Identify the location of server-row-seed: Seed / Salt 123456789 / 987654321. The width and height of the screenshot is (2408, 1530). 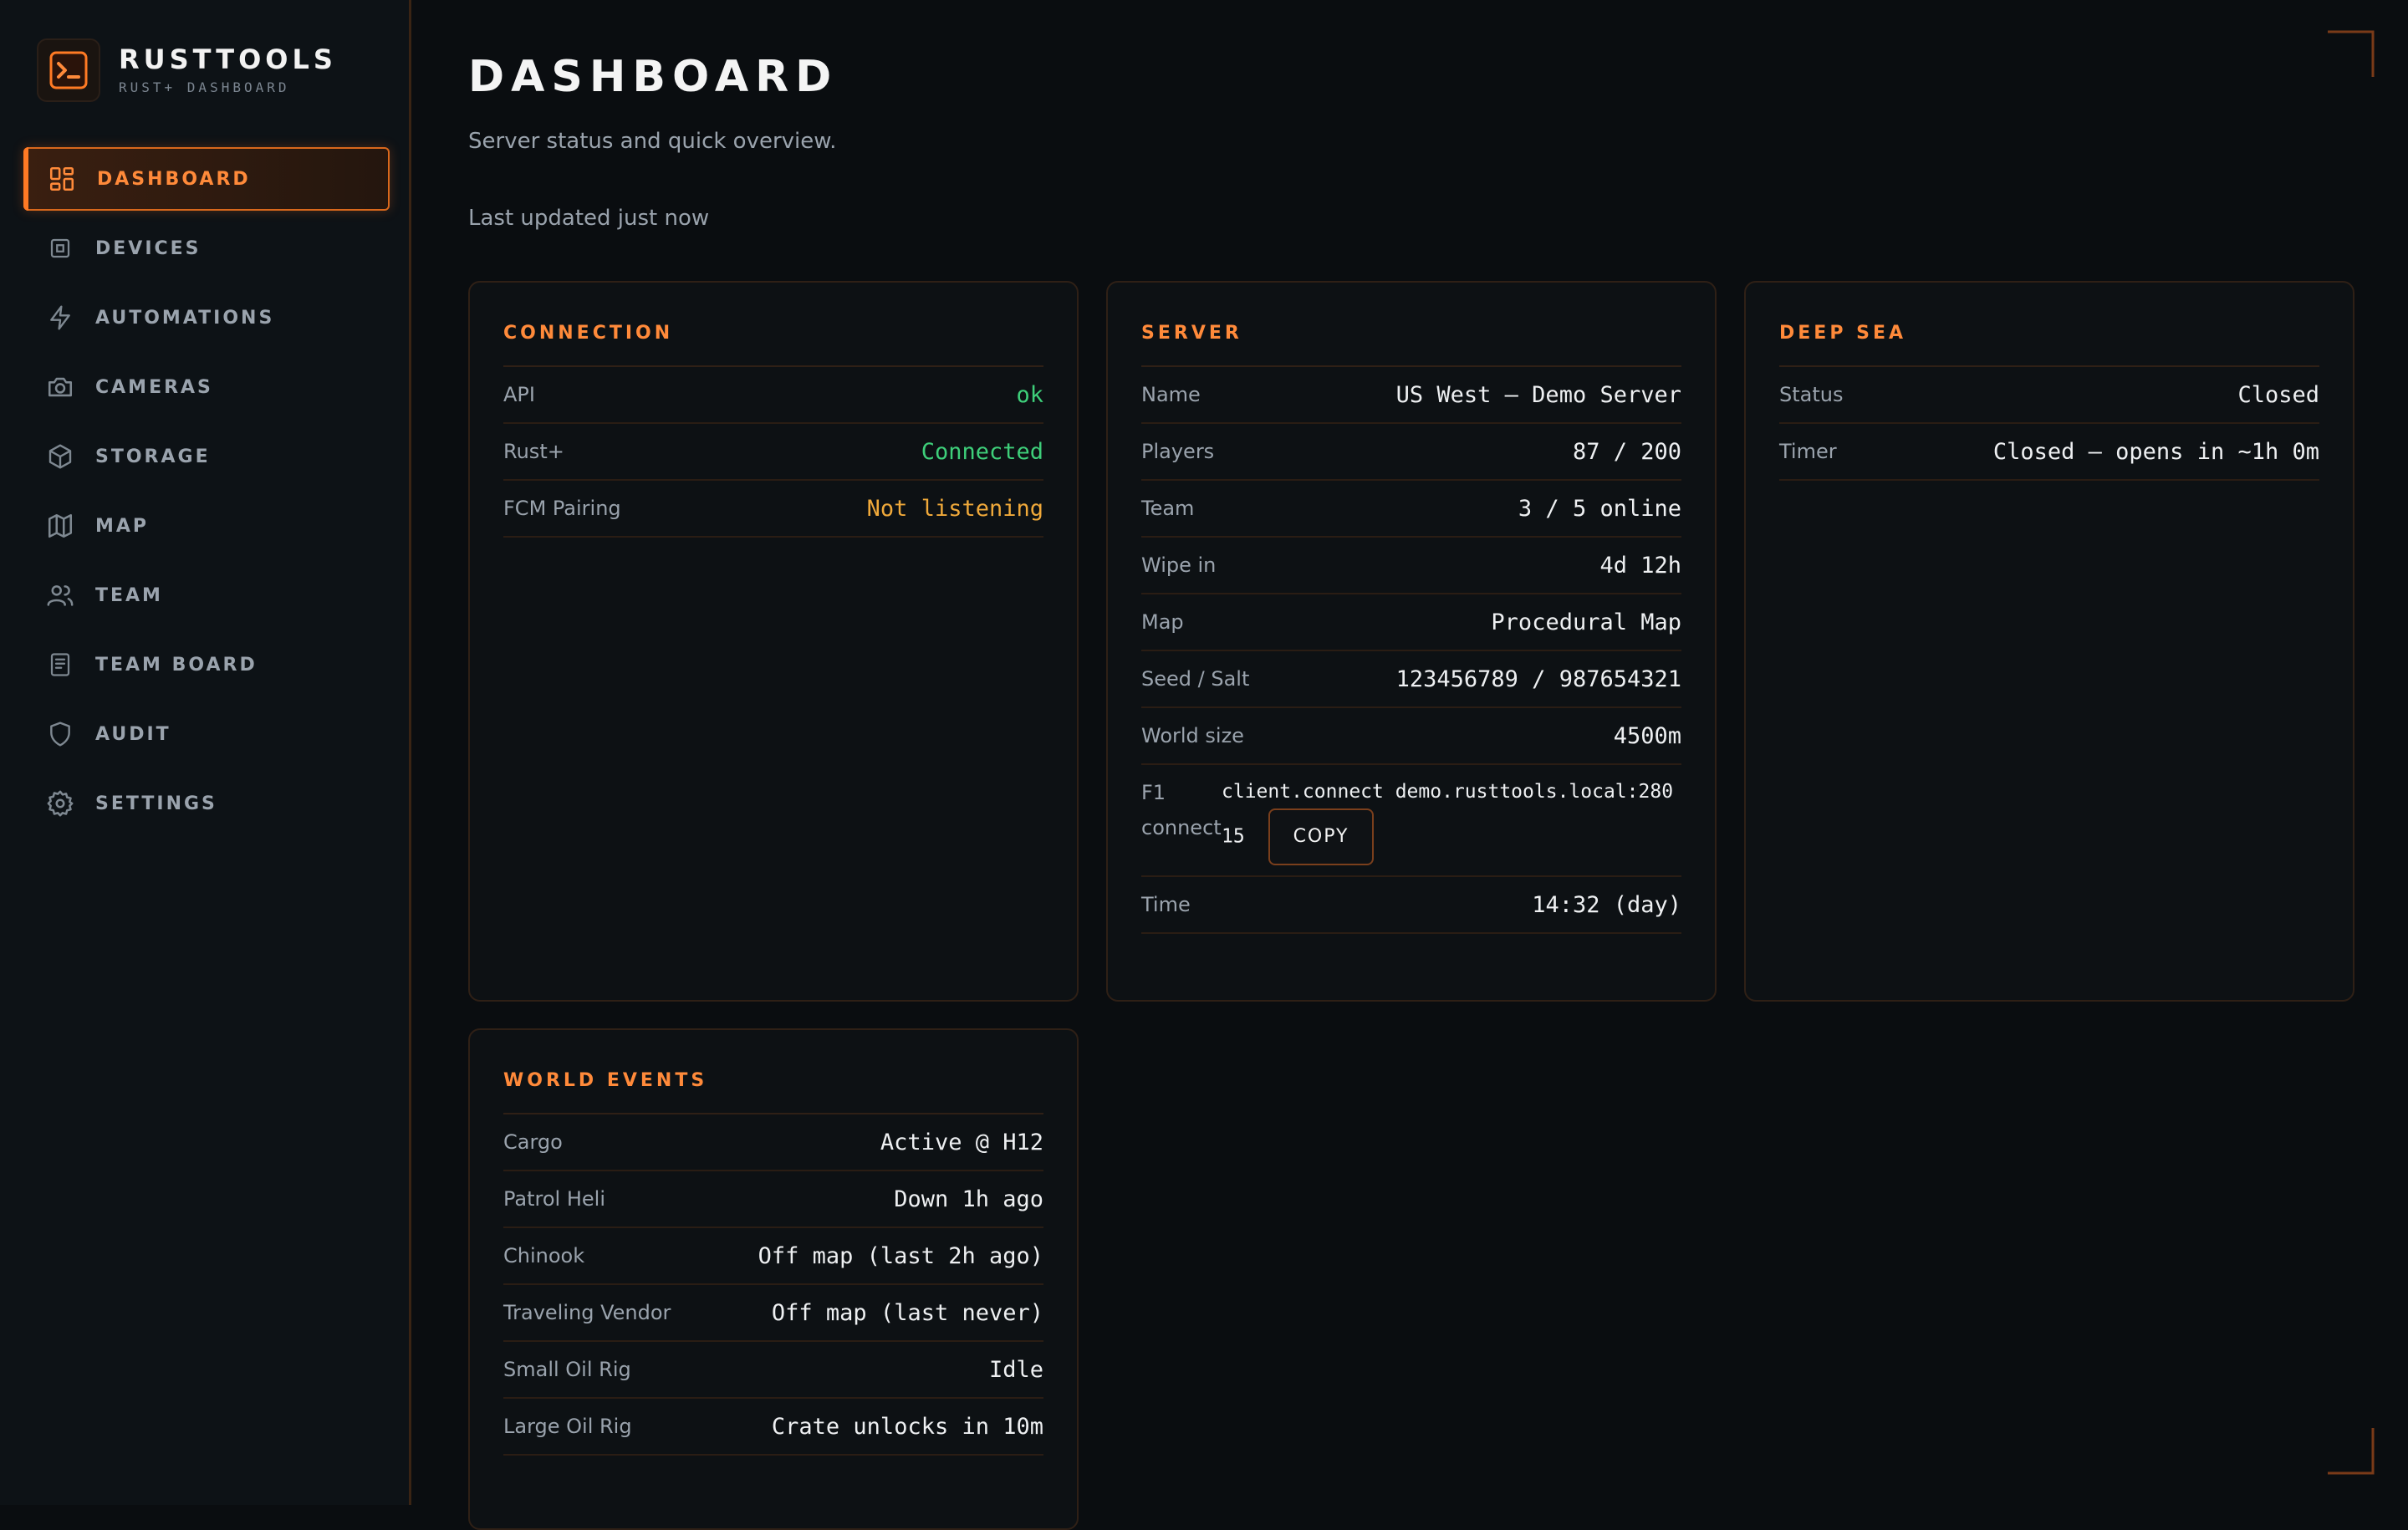
(1411, 679).